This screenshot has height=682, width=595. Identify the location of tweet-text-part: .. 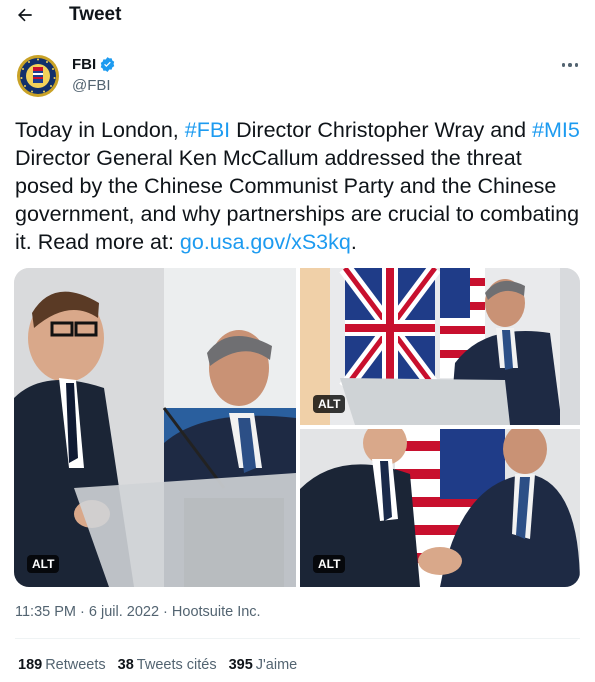
(353, 242).